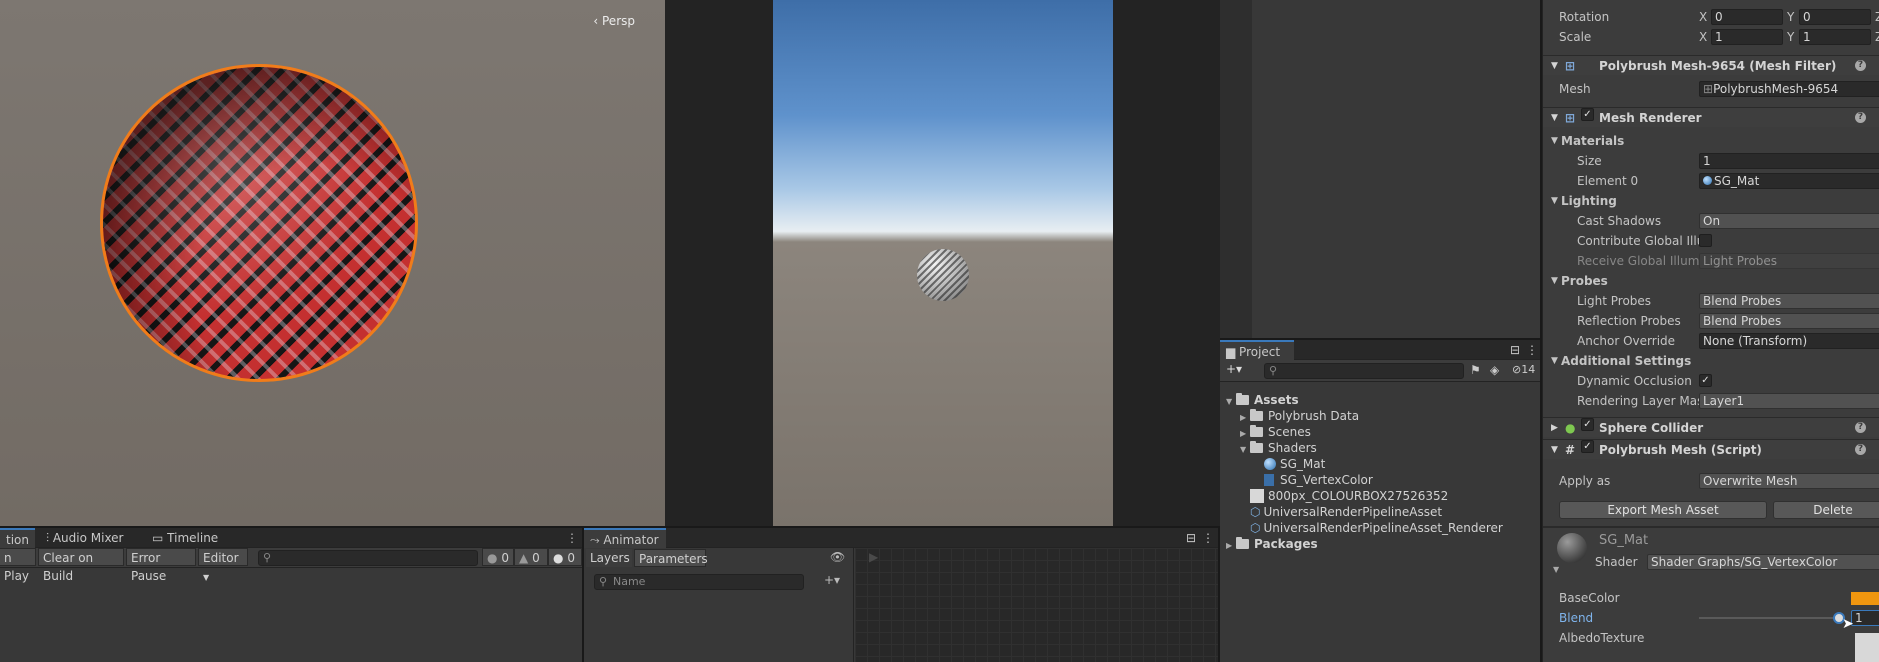 Image resolution: width=1879 pixels, height=662 pixels. Describe the element at coordinates (1272, 544) in the screenshot. I see `tree-item-packages: ▶ Packages` at that location.